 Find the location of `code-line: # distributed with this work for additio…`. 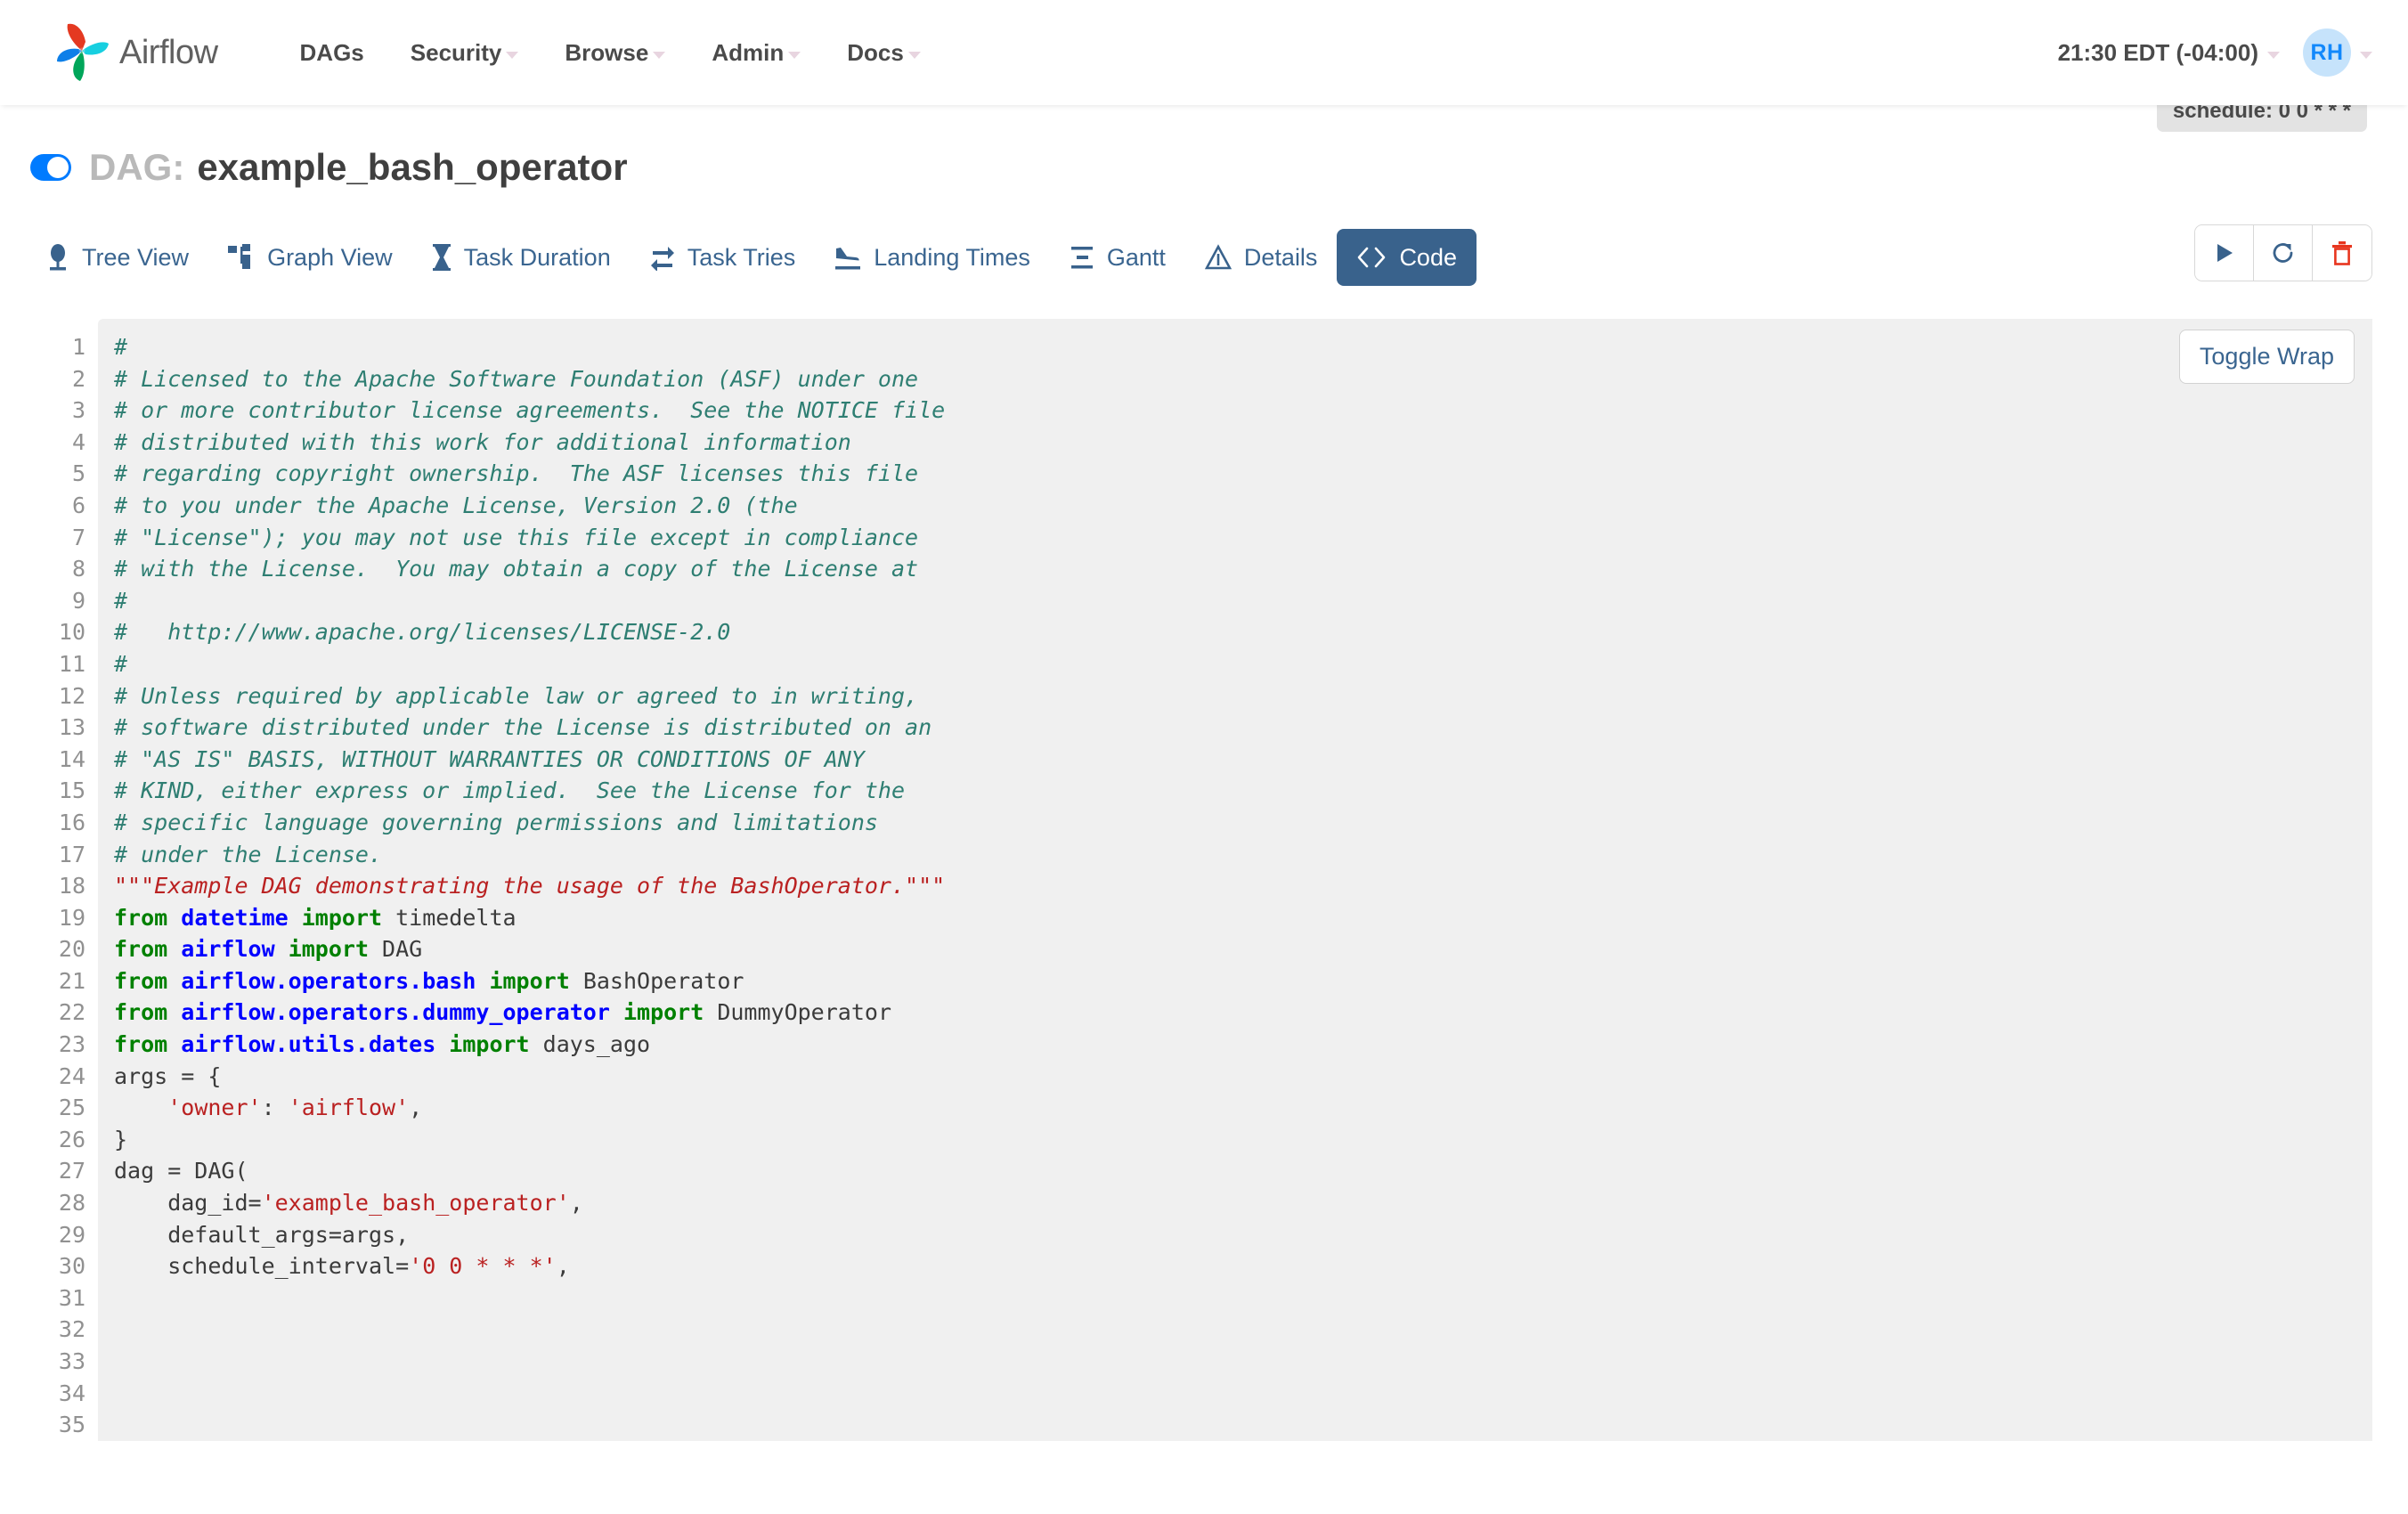

code-line: # distributed with this work for additio… is located at coordinates (483, 441).